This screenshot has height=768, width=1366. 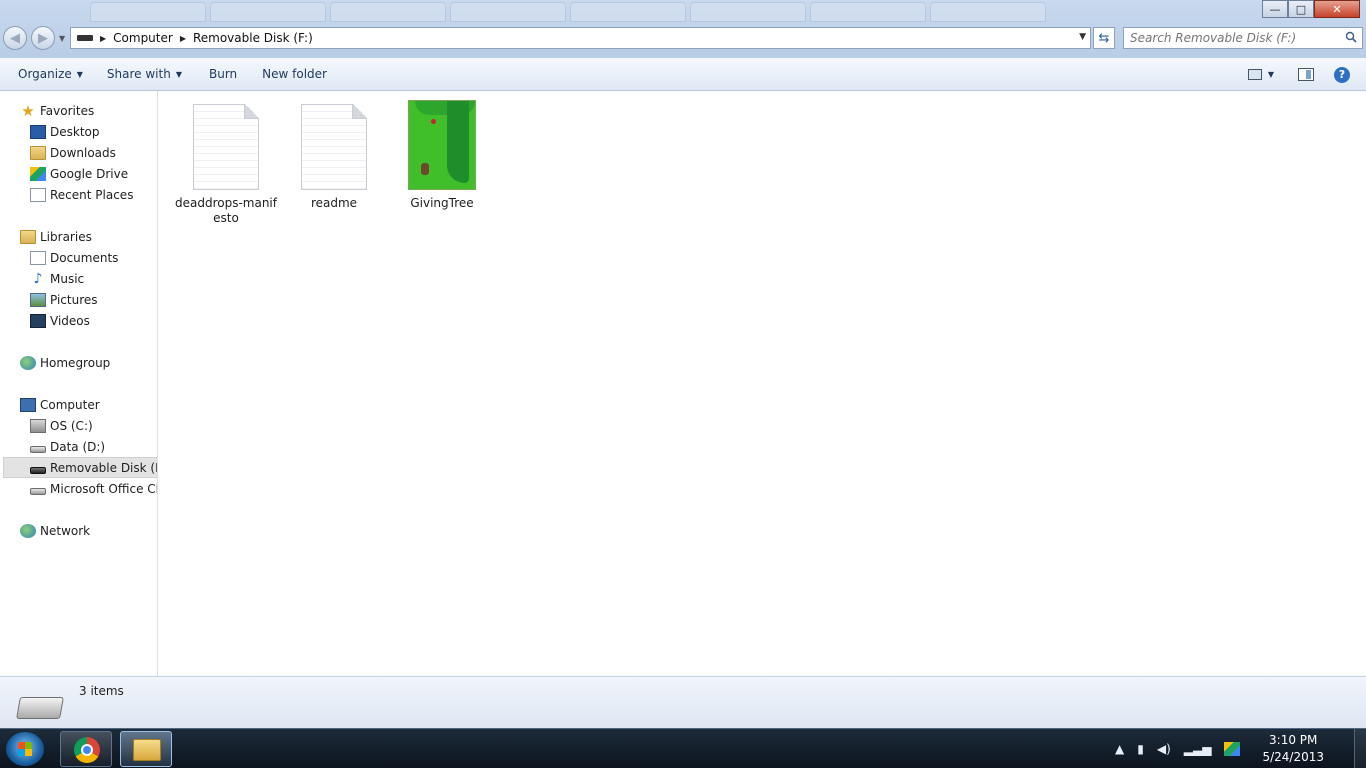 What do you see at coordinates (1198, 749) in the screenshot?
I see `network-signal-icon: ▂▃▅` at bounding box center [1198, 749].